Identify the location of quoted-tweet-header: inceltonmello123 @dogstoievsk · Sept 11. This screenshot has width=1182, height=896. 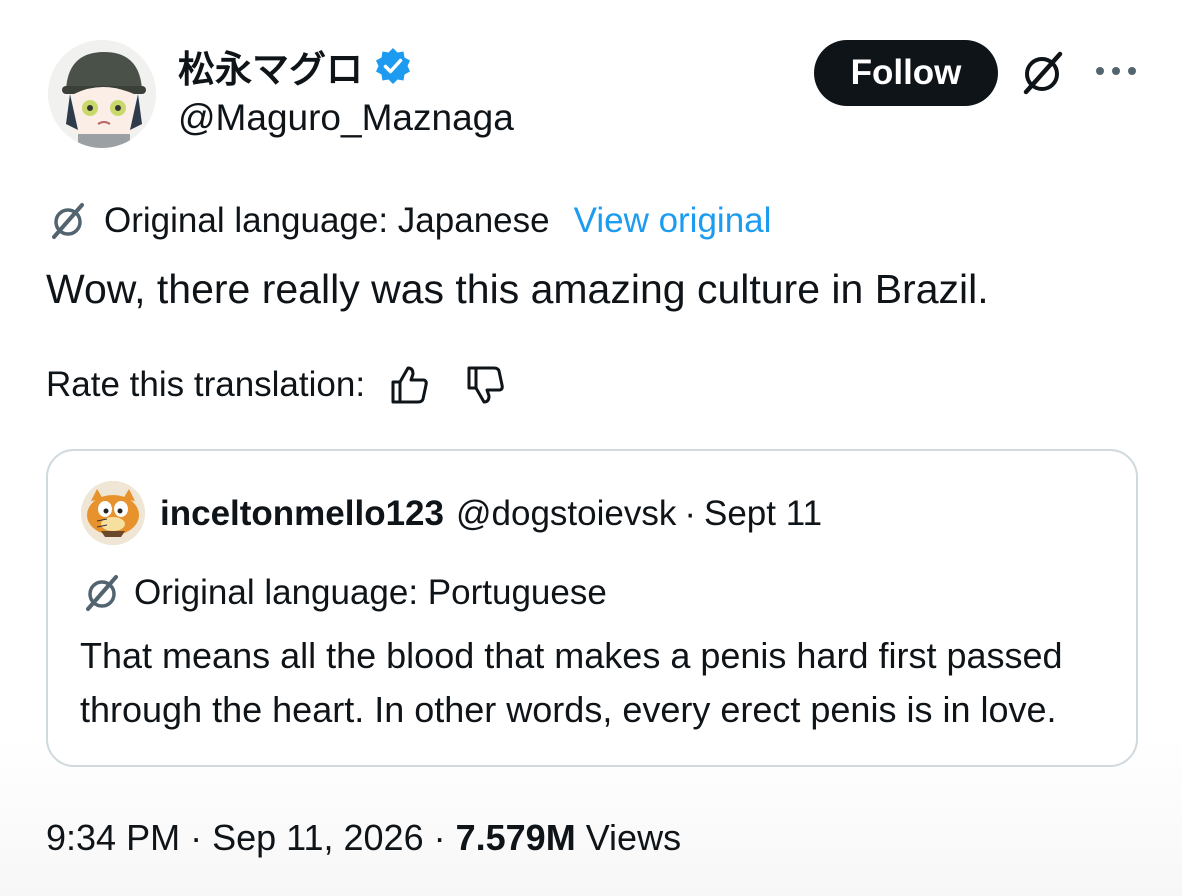
(491, 514).